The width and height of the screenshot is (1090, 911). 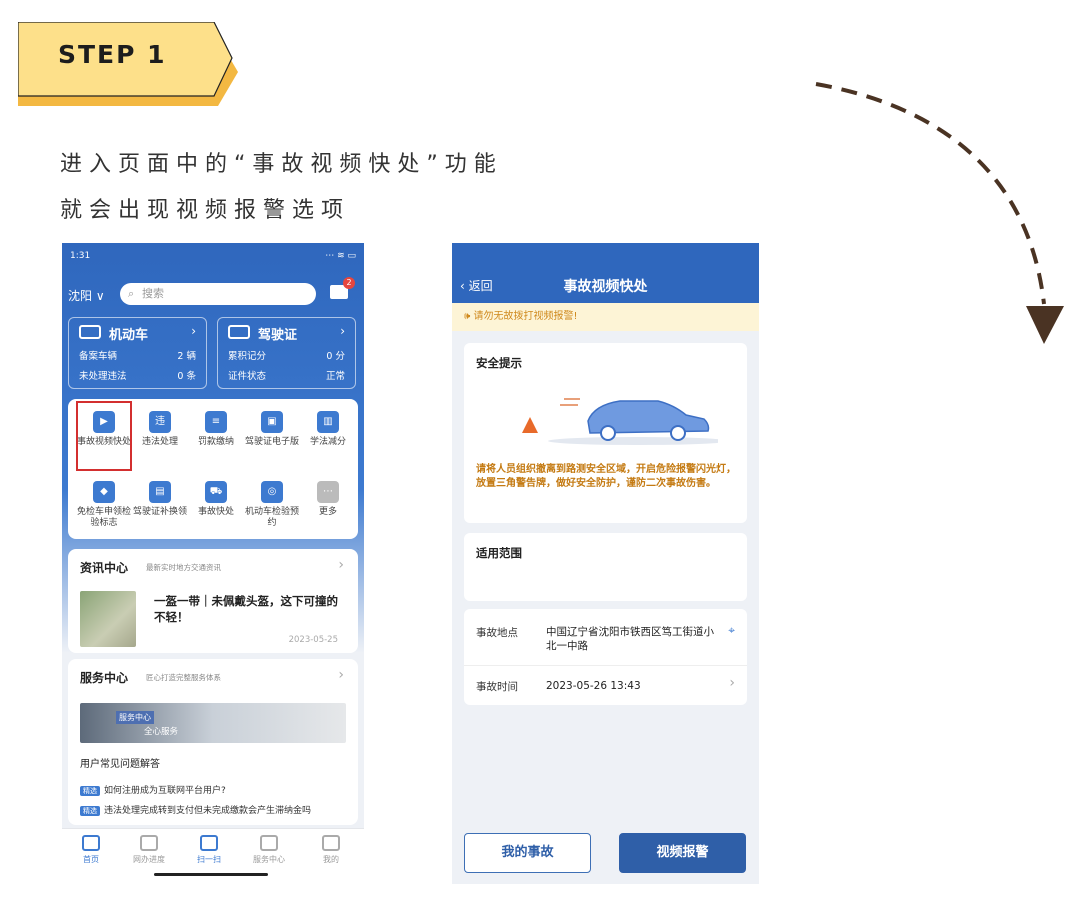 I want to click on search-input: ⌕ 搜索, so click(x=218, y=294).